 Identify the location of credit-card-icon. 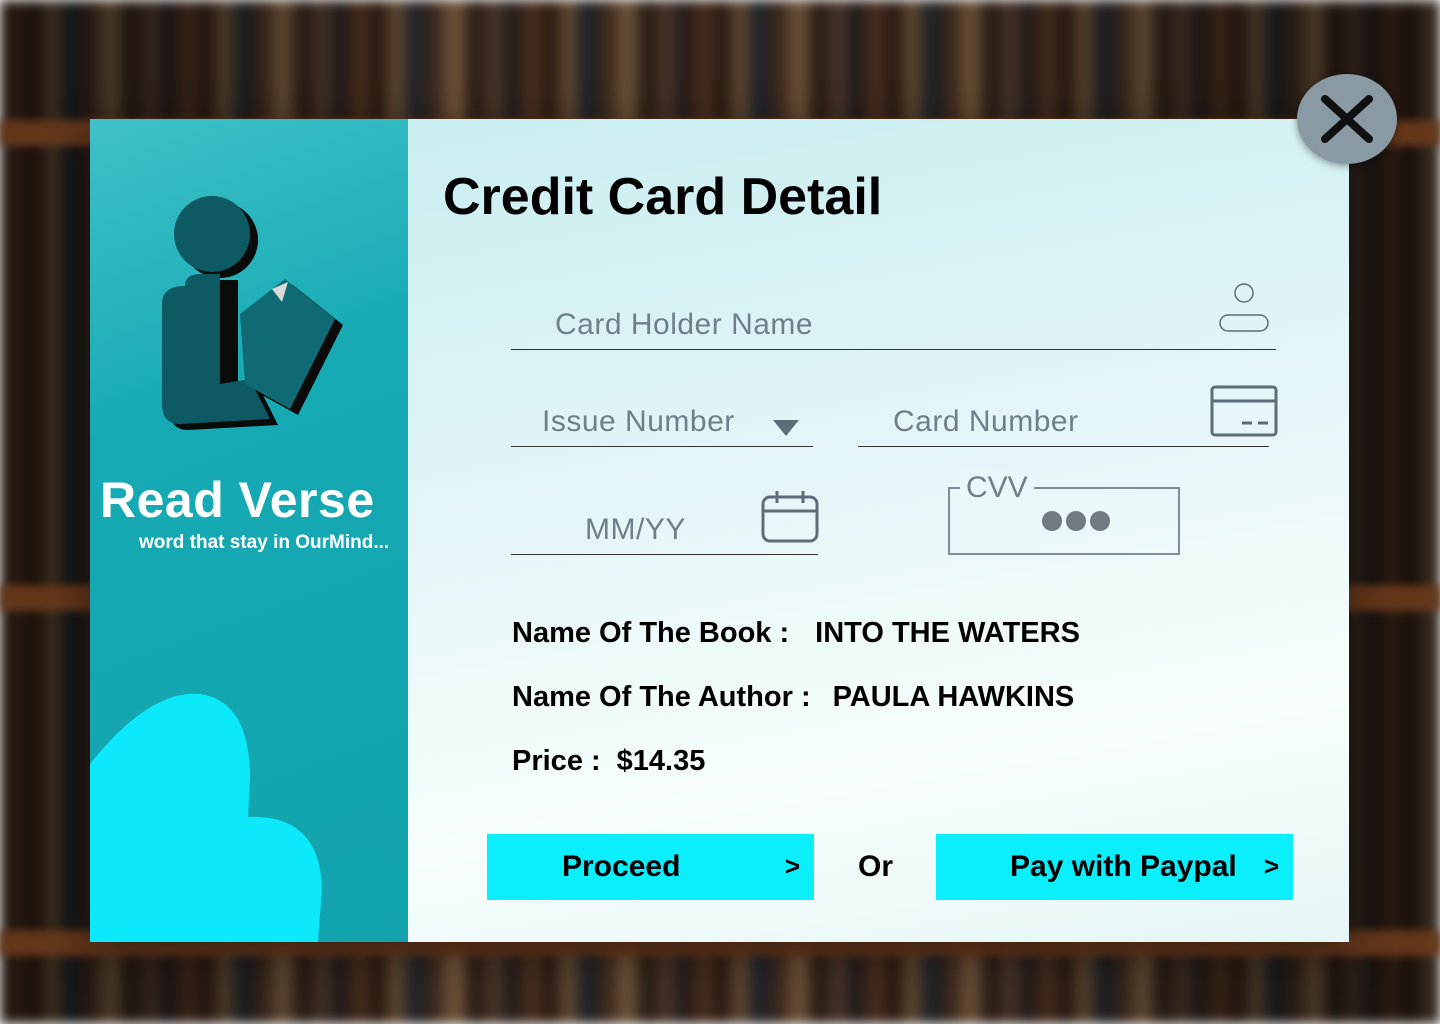
(1244, 411).